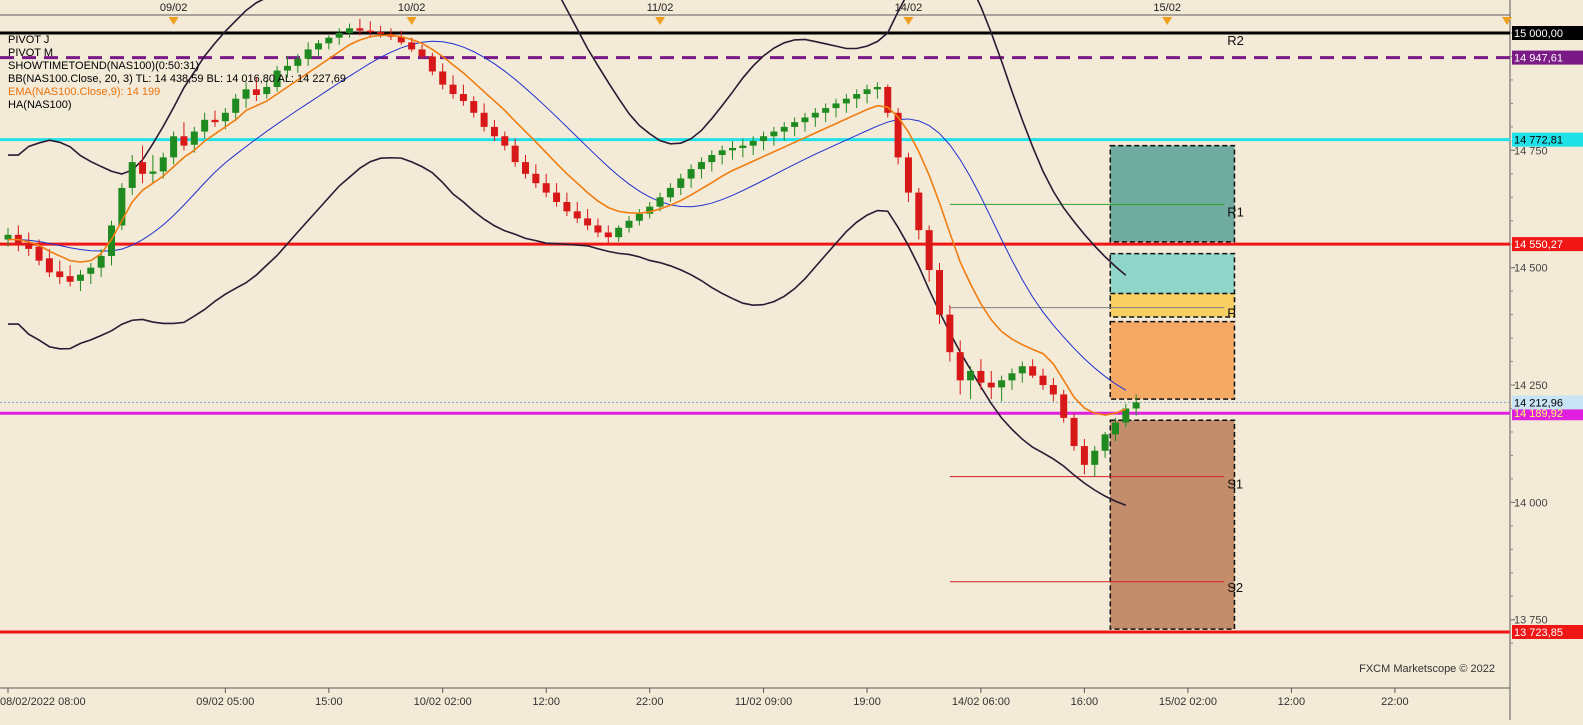 Image resolution: width=1583 pixels, height=725 pixels. I want to click on y-tick-label: 14 750, so click(1531, 151).